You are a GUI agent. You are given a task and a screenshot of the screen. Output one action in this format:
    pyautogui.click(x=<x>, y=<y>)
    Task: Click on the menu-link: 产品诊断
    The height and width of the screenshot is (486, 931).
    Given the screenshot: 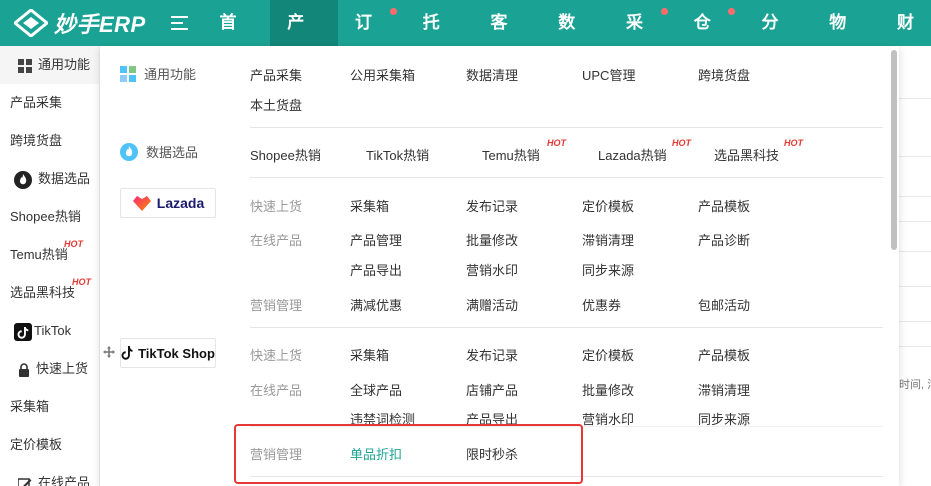 What is the action you would take?
    pyautogui.click(x=724, y=239)
    